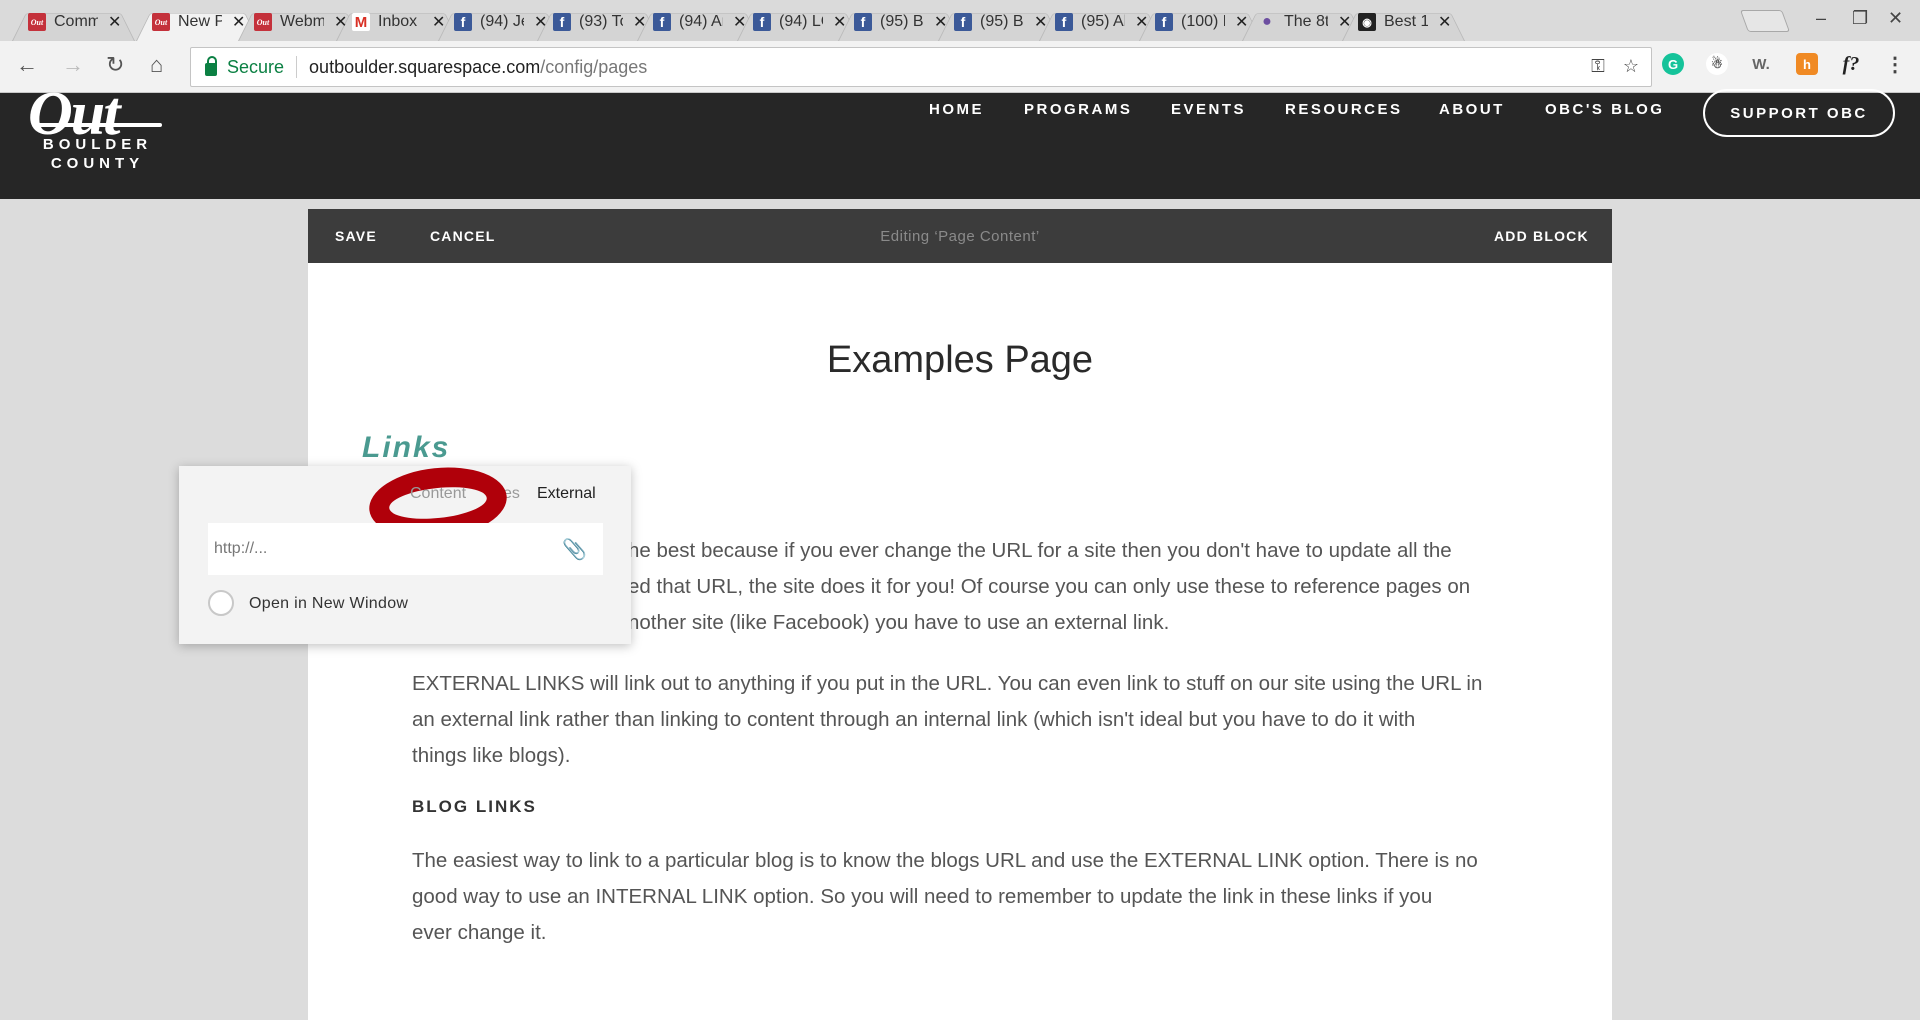 The image size is (1920, 1020). Describe the element at coordinates (211, 65) in the screenshot. I see `lock-icon` at that location.